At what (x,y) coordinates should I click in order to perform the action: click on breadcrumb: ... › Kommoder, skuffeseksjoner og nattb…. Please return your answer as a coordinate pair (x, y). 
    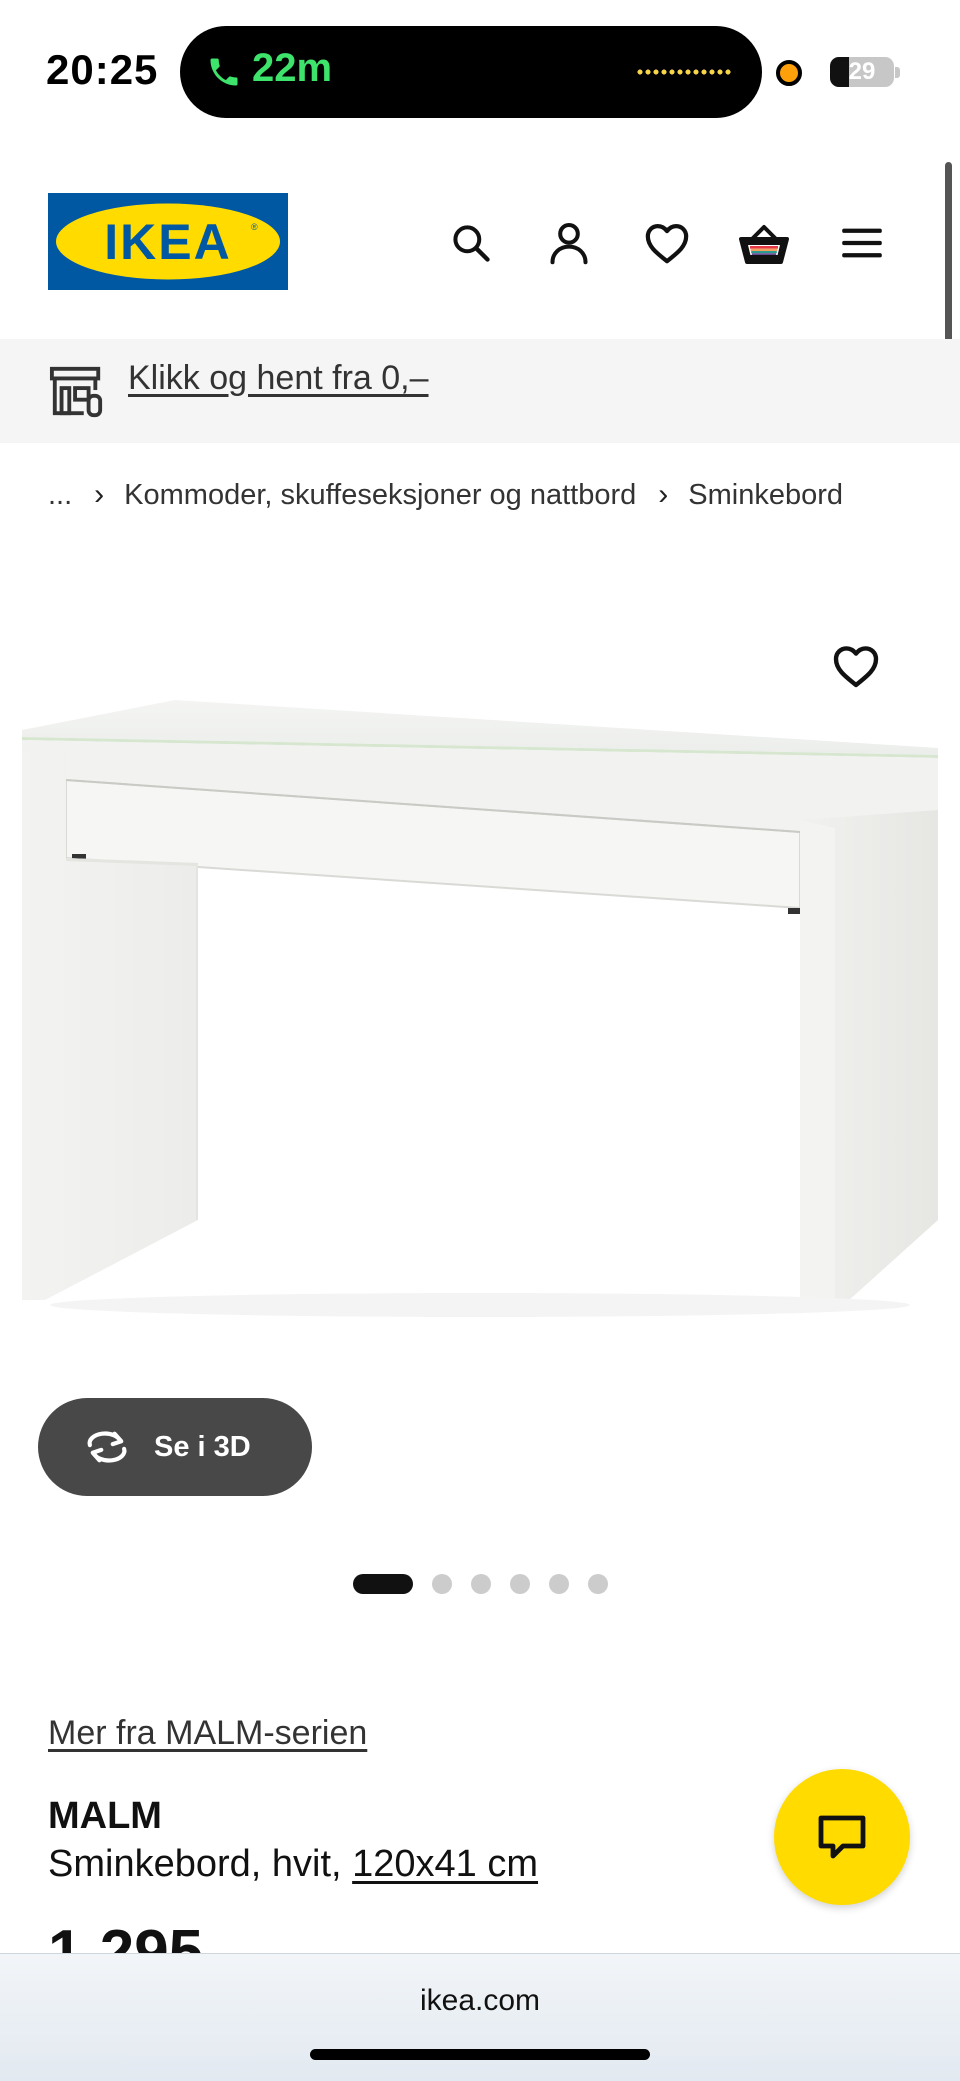
    Looking at the image, I should click on (445, 495).